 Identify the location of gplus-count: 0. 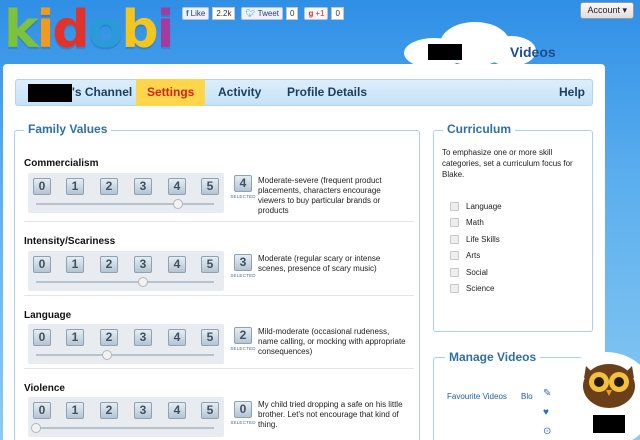
(337, 13).